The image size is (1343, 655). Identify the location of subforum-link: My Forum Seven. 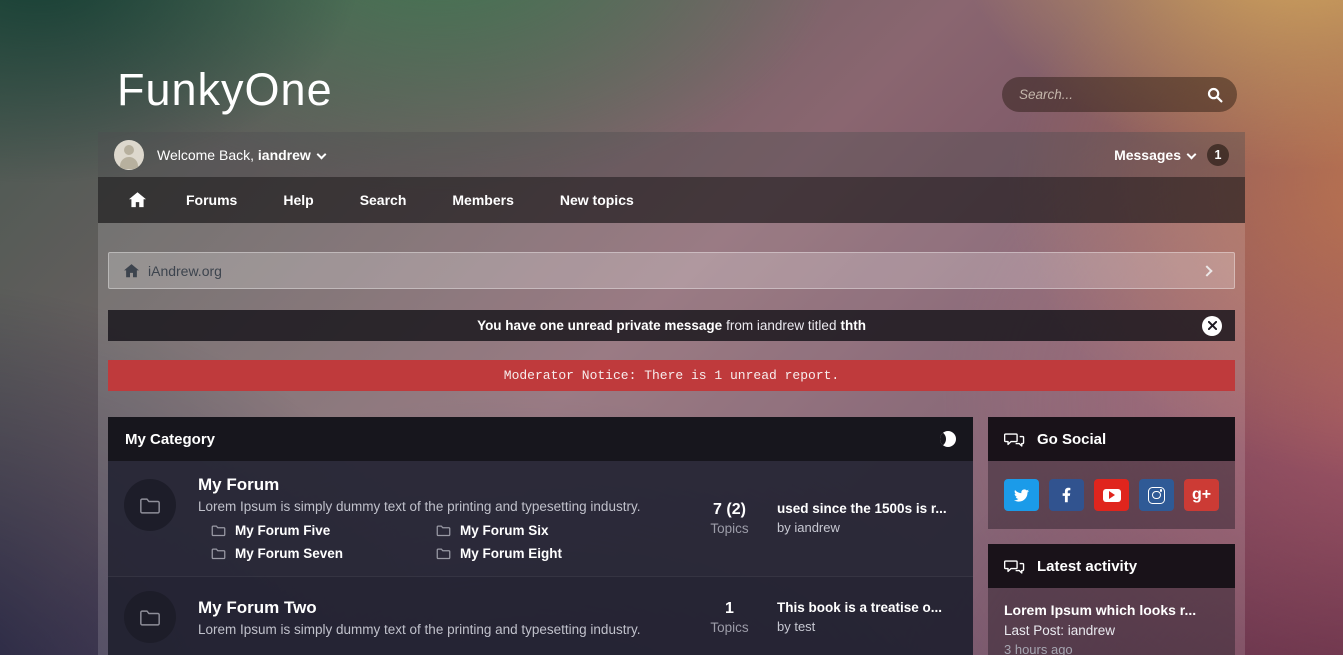
(323, 553).